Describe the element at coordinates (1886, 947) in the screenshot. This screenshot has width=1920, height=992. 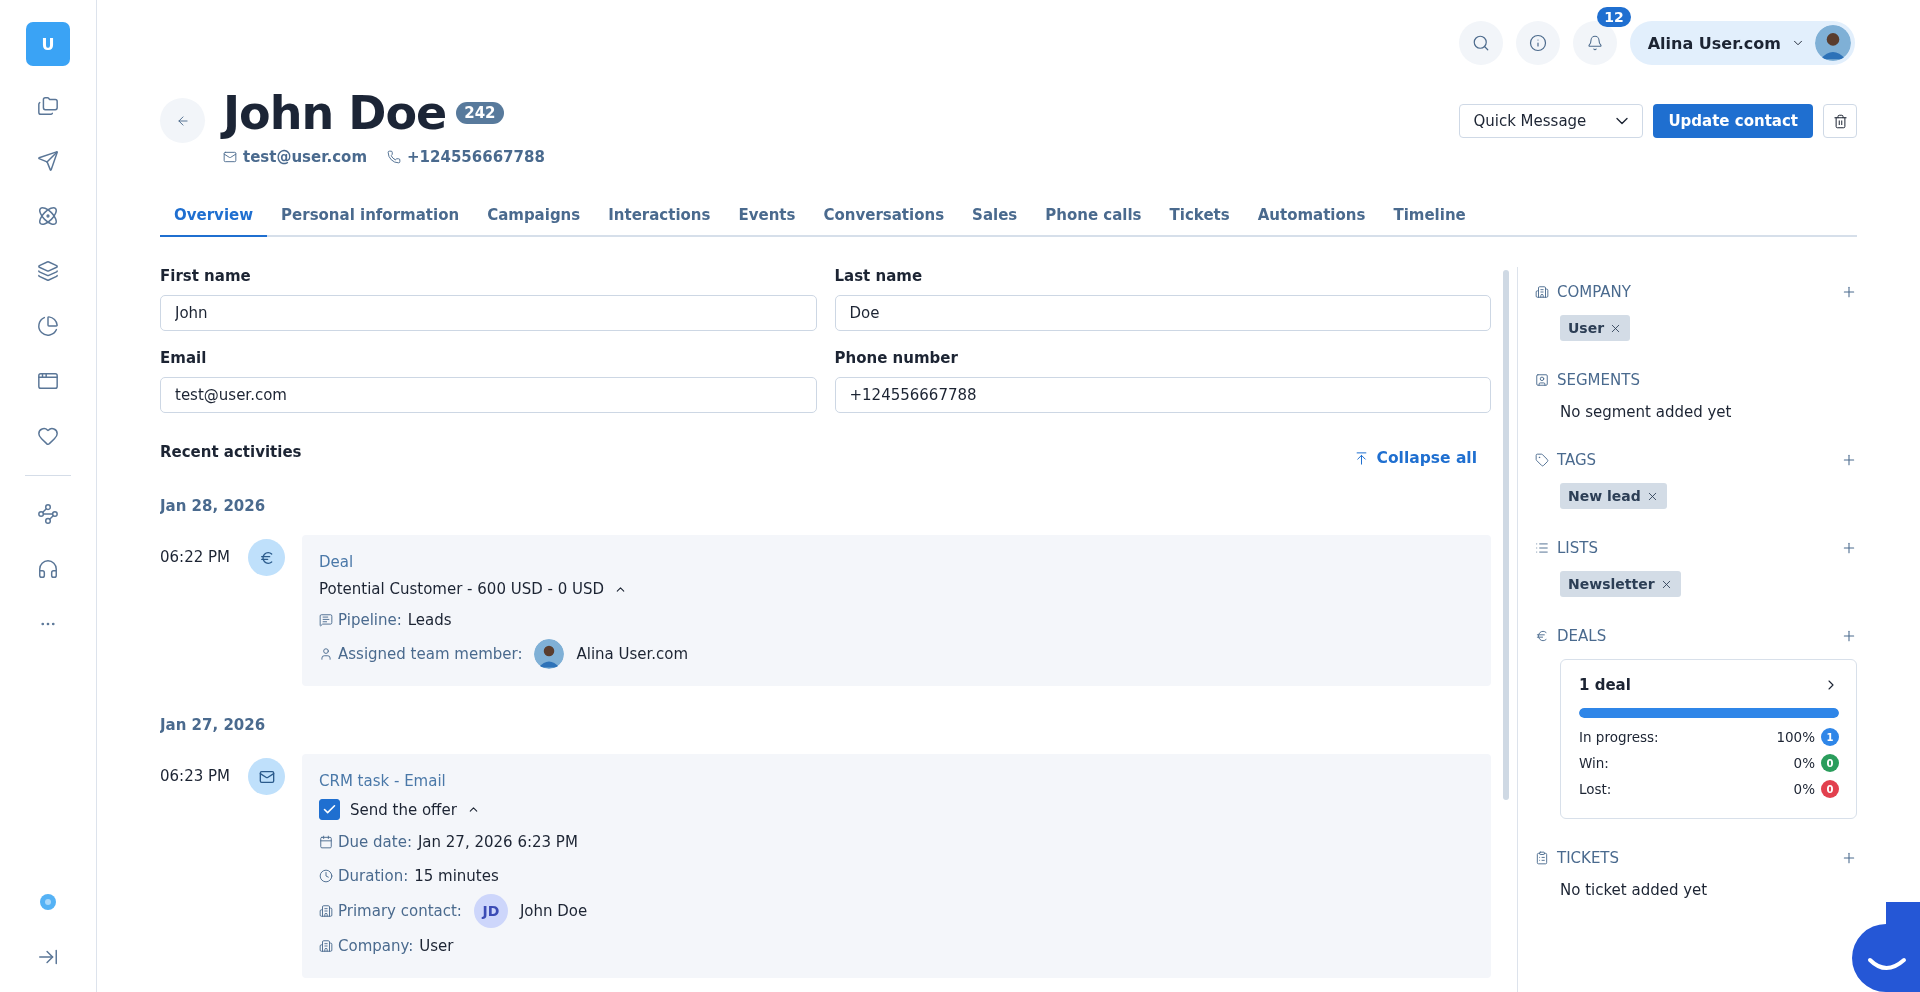
I see `chat-launcher-icon` at that location.